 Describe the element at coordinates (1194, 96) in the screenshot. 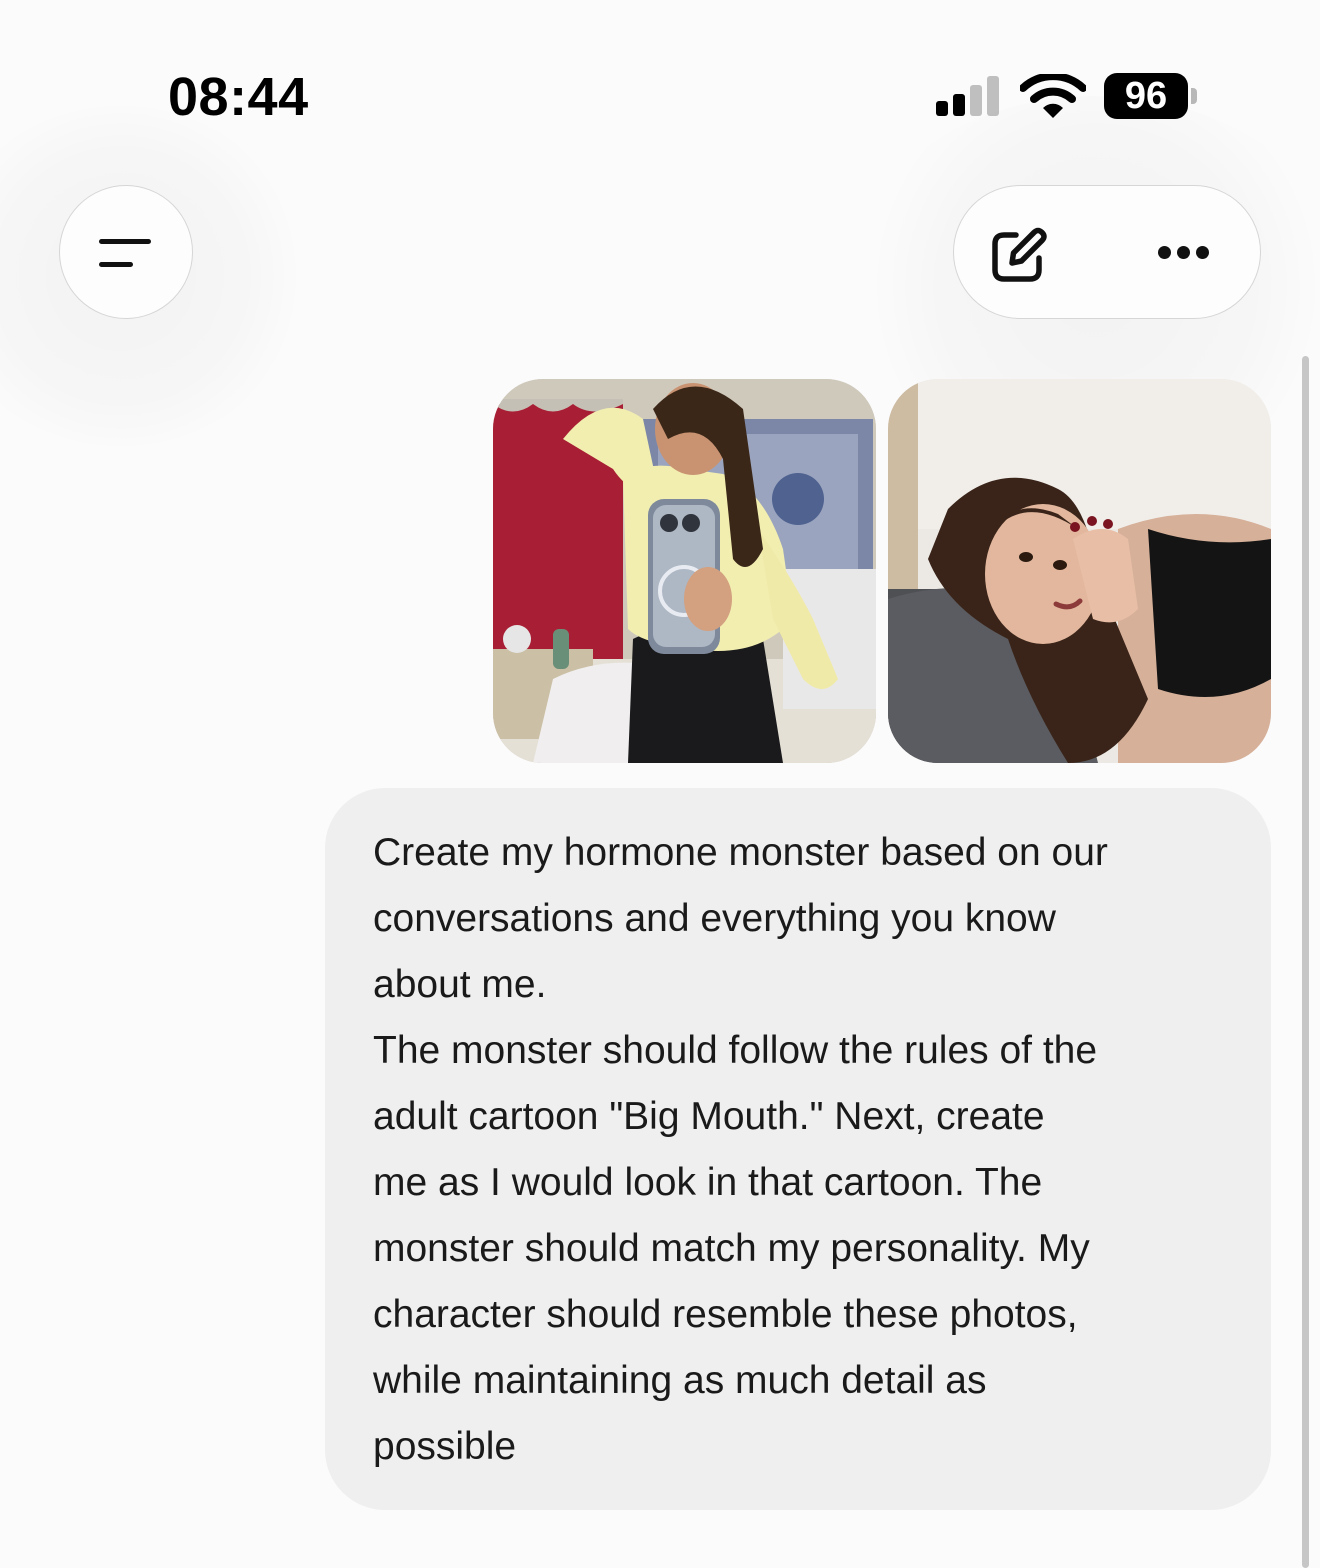

I see `battery-cap` at that location.